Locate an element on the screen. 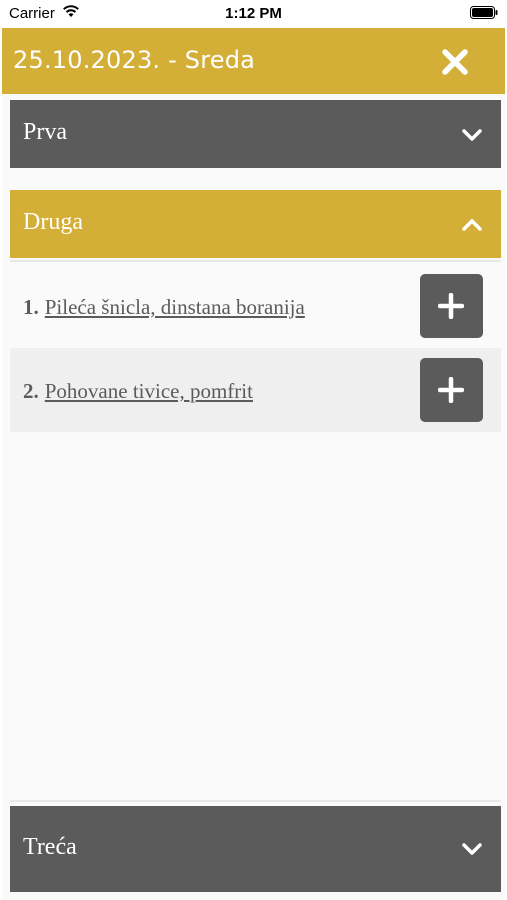  close-icon is located at coordinates (455, 62).